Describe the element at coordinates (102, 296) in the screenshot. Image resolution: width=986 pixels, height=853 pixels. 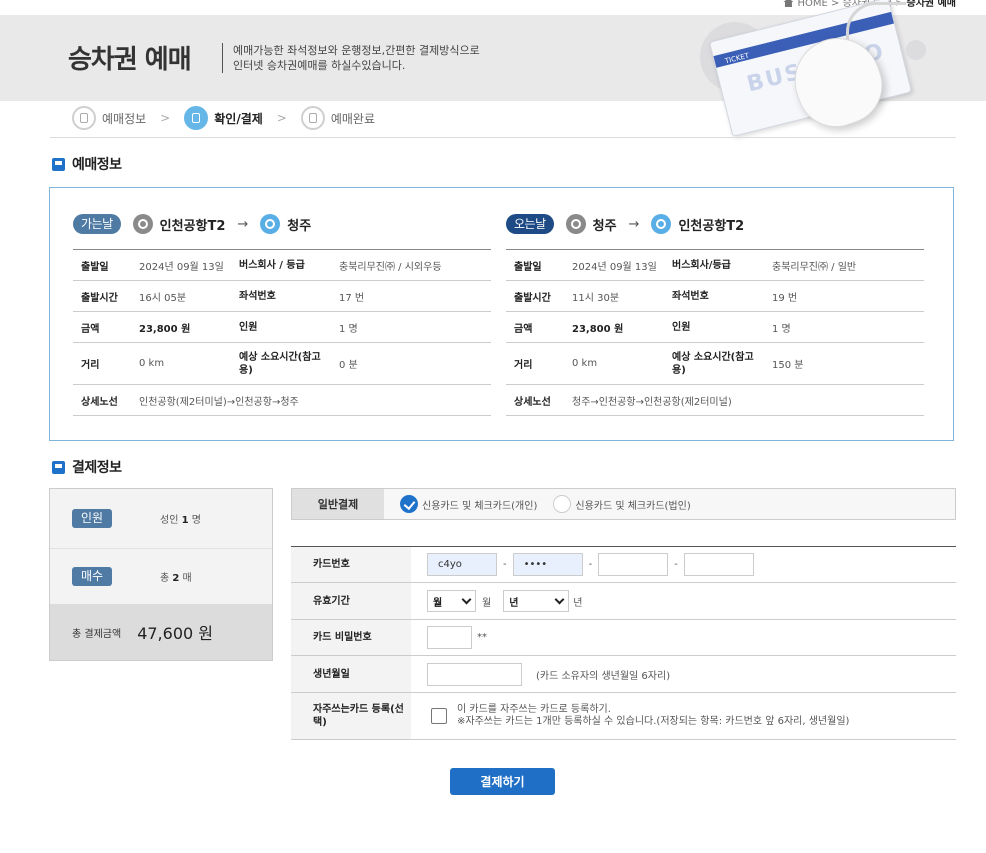
I see `label-time: 출발시간` at that location.